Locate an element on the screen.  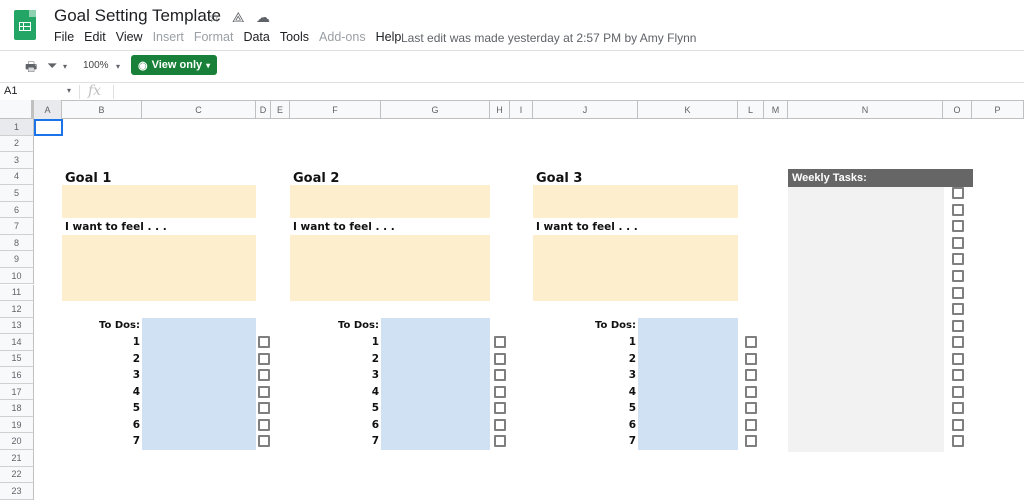
goal-1-input is located at coordinates (159, 202).